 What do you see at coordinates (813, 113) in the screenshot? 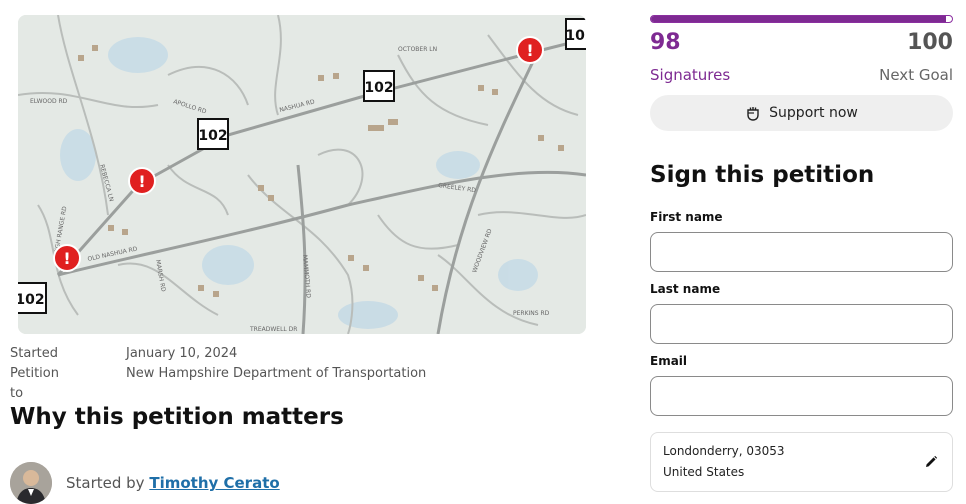
I see `support-now-label: Support now` at bounding box center [813, 113].